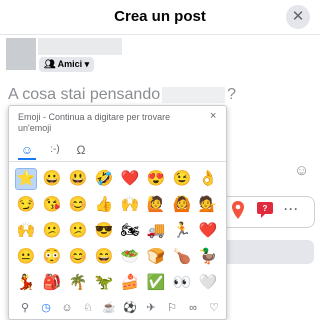 The height and width of the screenshot is (320, 320). Describe the element at coordinates (301, 170) in the screenshot. I see `emoji-icon: ☺` at that location.